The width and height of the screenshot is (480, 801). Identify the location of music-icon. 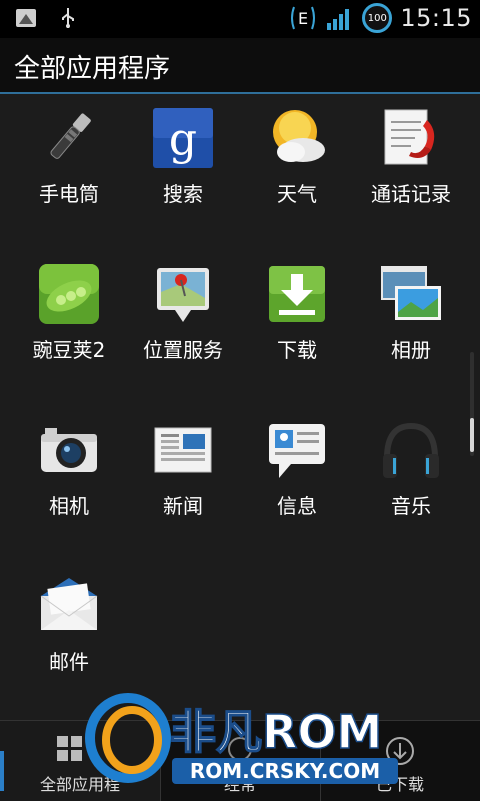
(411, 450).